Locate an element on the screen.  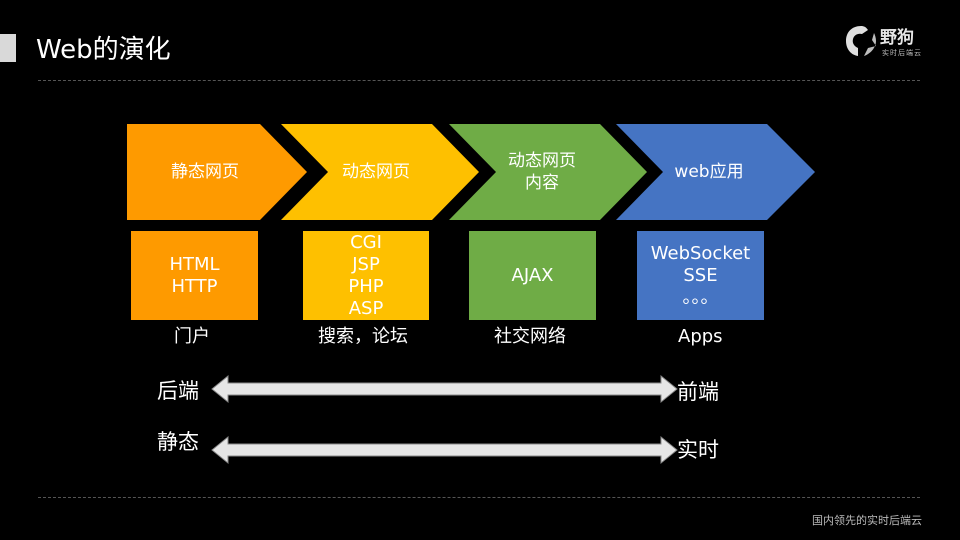
bottom-divider is located at coordinates (479, 497).